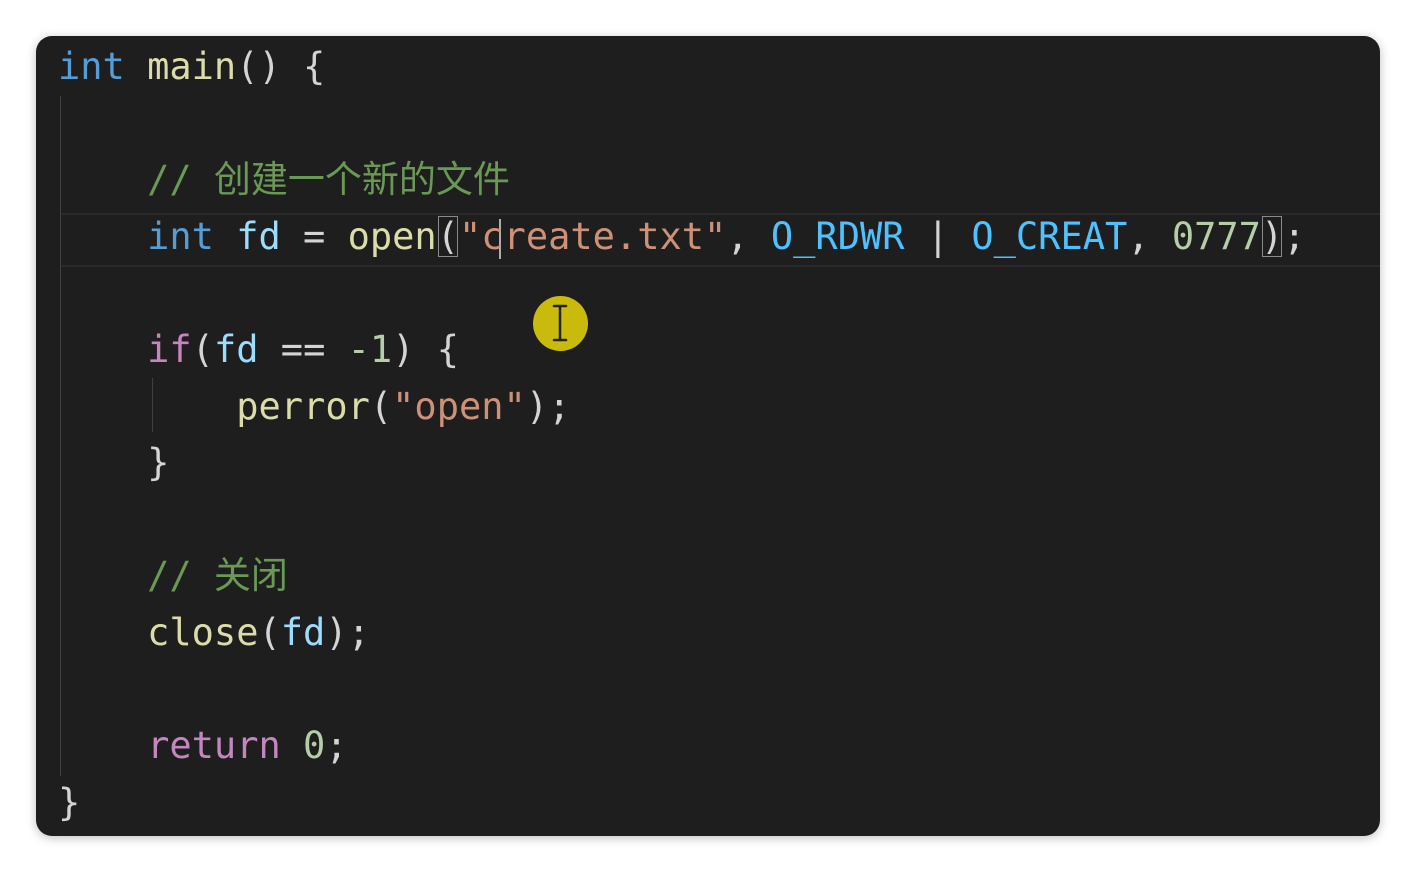  What do you see at coordinates (708, 407) in the screenshot?
I see `code-line-7: perror("open");` at bounding box center [708, 407].